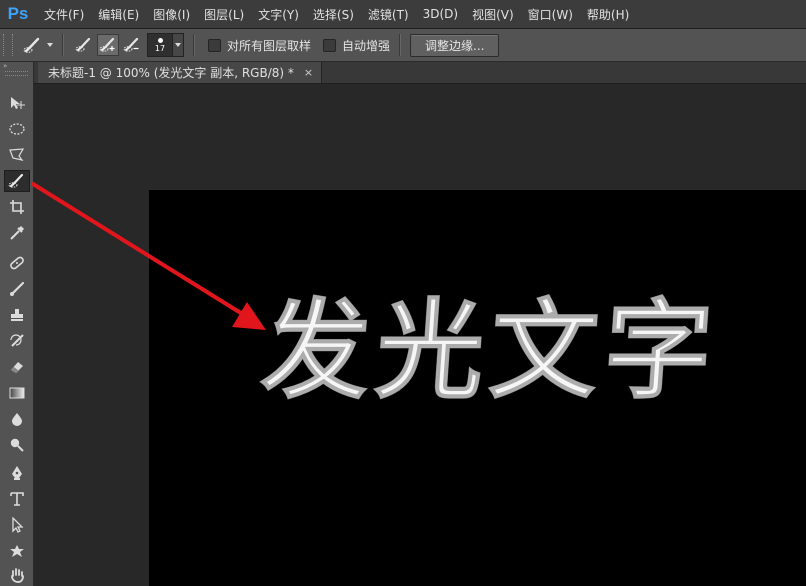 Image resolution: width=806 pixels, height=586 pixels. I want to click on toolbox: », so click(17, 324).